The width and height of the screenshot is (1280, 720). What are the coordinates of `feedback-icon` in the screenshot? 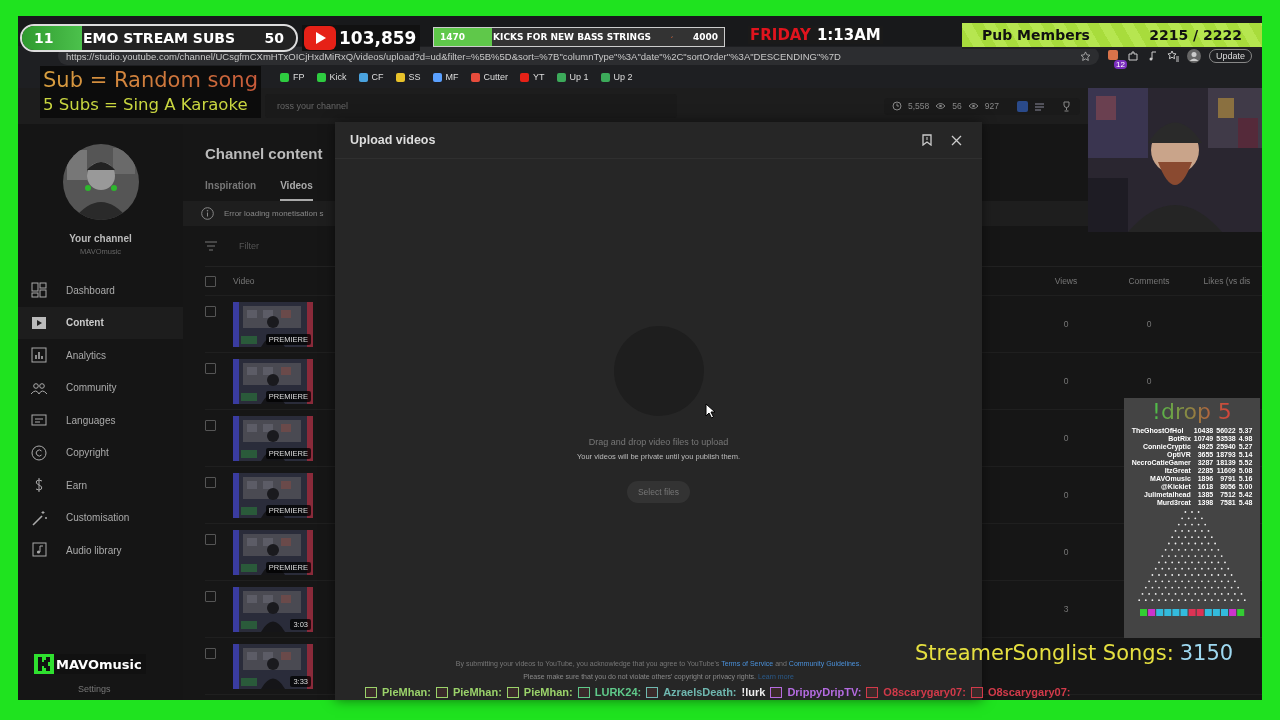 It's located at (927, 140).